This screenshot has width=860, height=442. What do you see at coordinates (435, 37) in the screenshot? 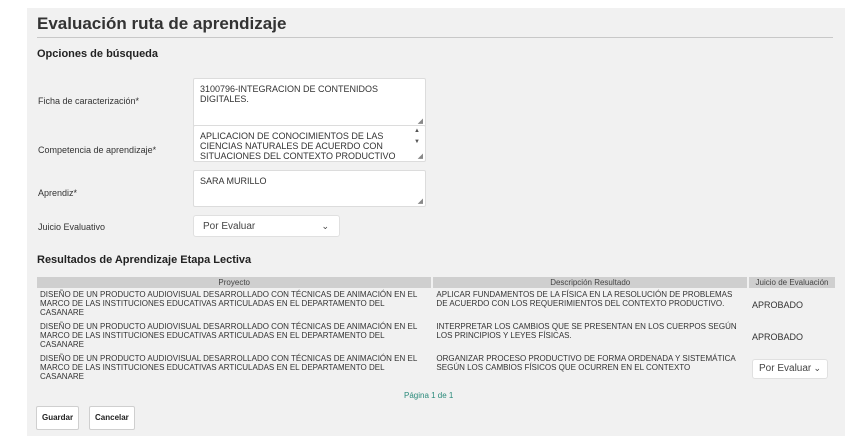
I see `title-divider` at bounding box center [435, 37].